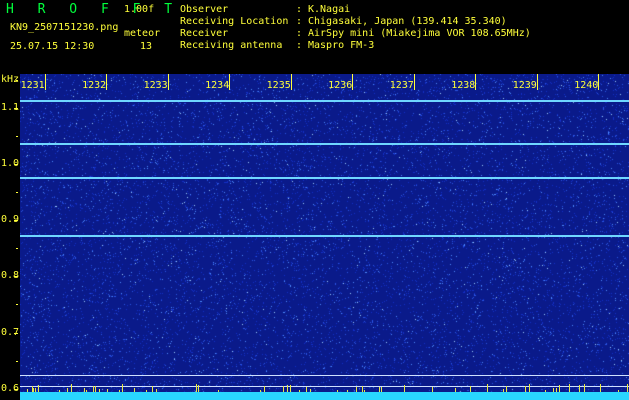 The image size is (629, 400). Describe the element at coordinates (401, 85) in the screenshot. I see `x-axis-tick-label: 1237` at that location.